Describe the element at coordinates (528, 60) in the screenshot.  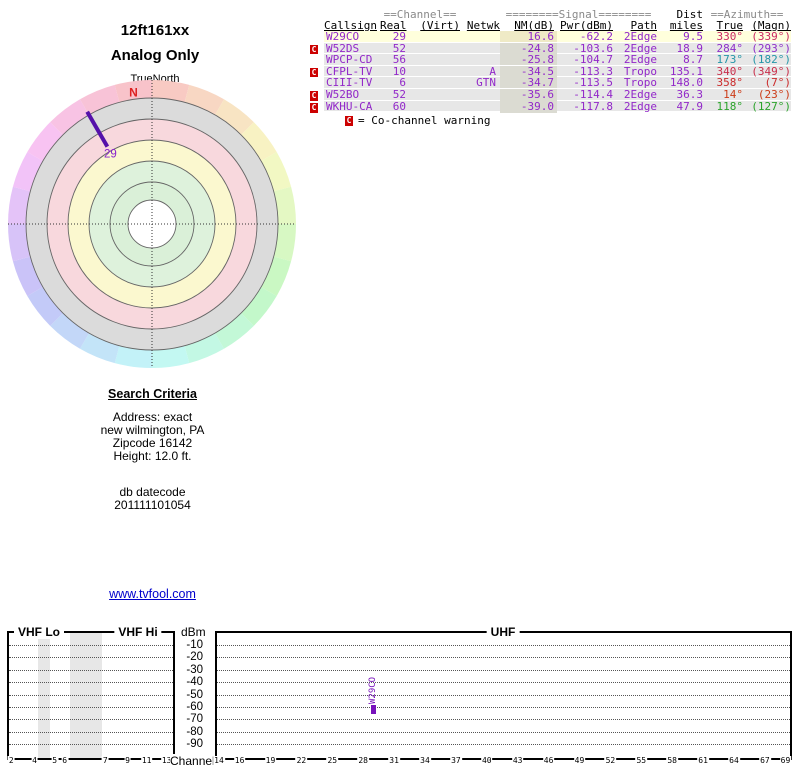
I see `cell-nm-db: -25.8` at that location.